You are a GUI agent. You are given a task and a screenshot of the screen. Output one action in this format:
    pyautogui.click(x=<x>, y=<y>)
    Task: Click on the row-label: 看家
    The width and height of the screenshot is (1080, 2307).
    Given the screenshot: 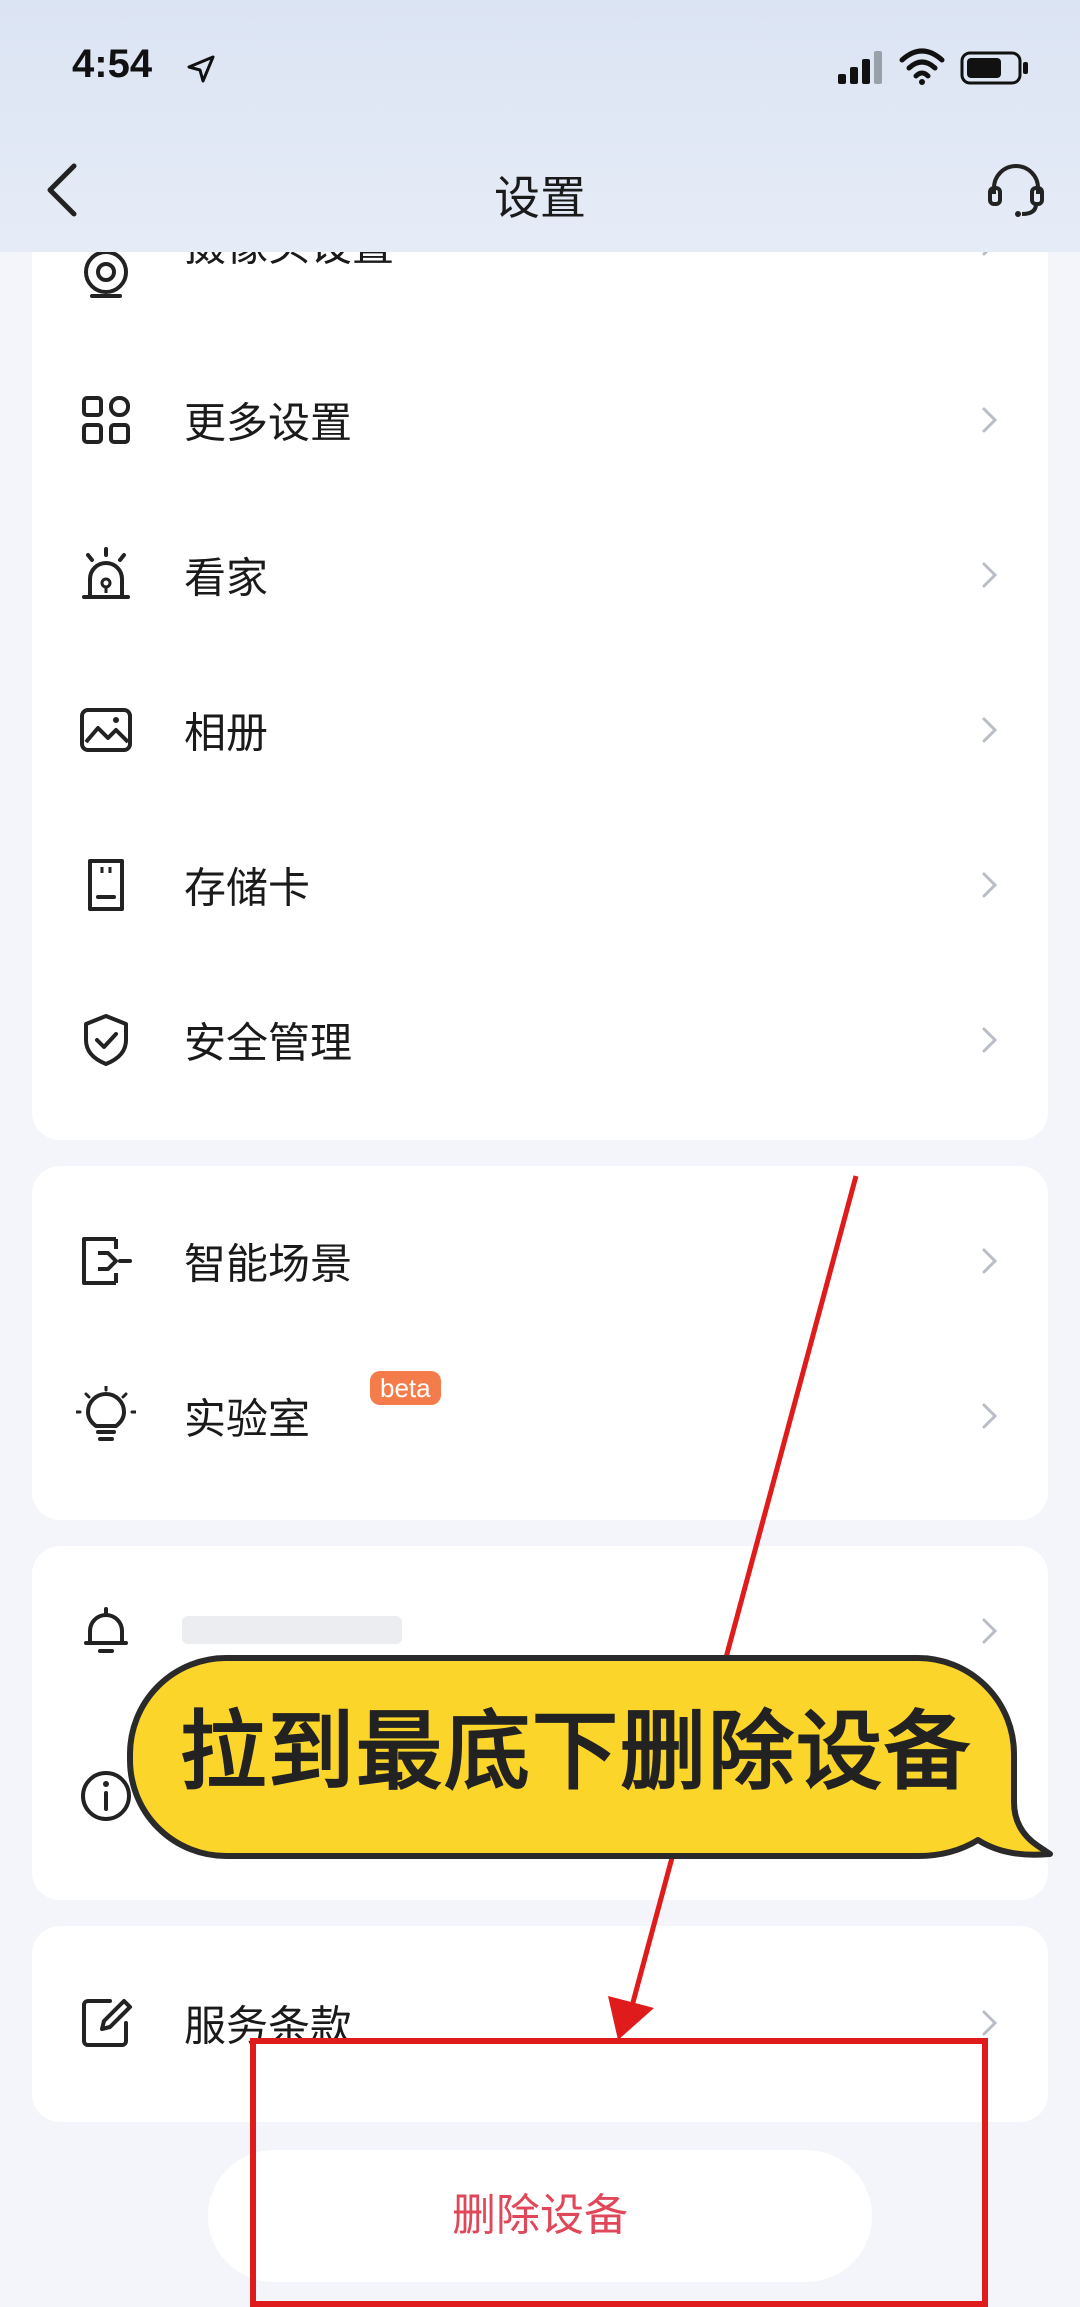 What is the action you would take?
    pyautogui.click(x=226, y=578)
    